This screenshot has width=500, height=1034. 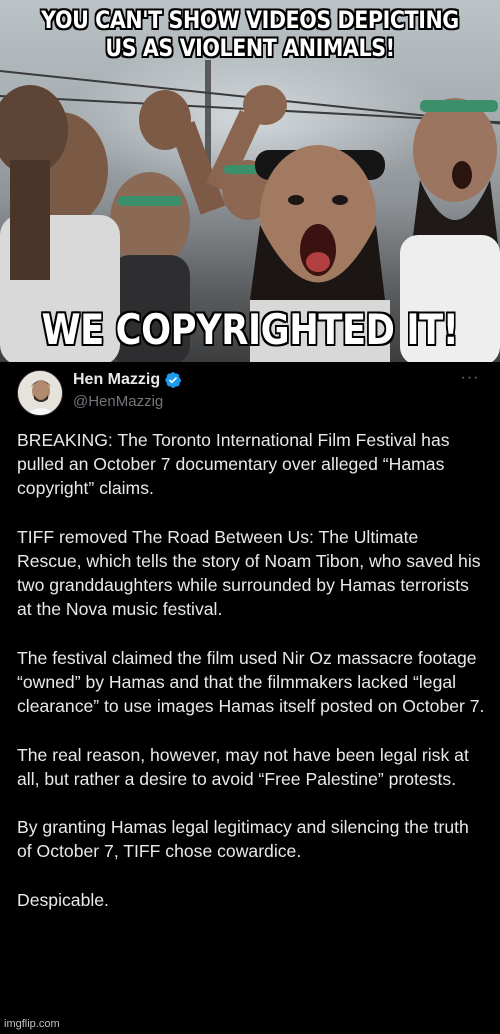 What do you see at coordinates (63, 899) in the screenshot?
I see `tweet-paragraph: Despicable.` at bounding box center [63, 899].